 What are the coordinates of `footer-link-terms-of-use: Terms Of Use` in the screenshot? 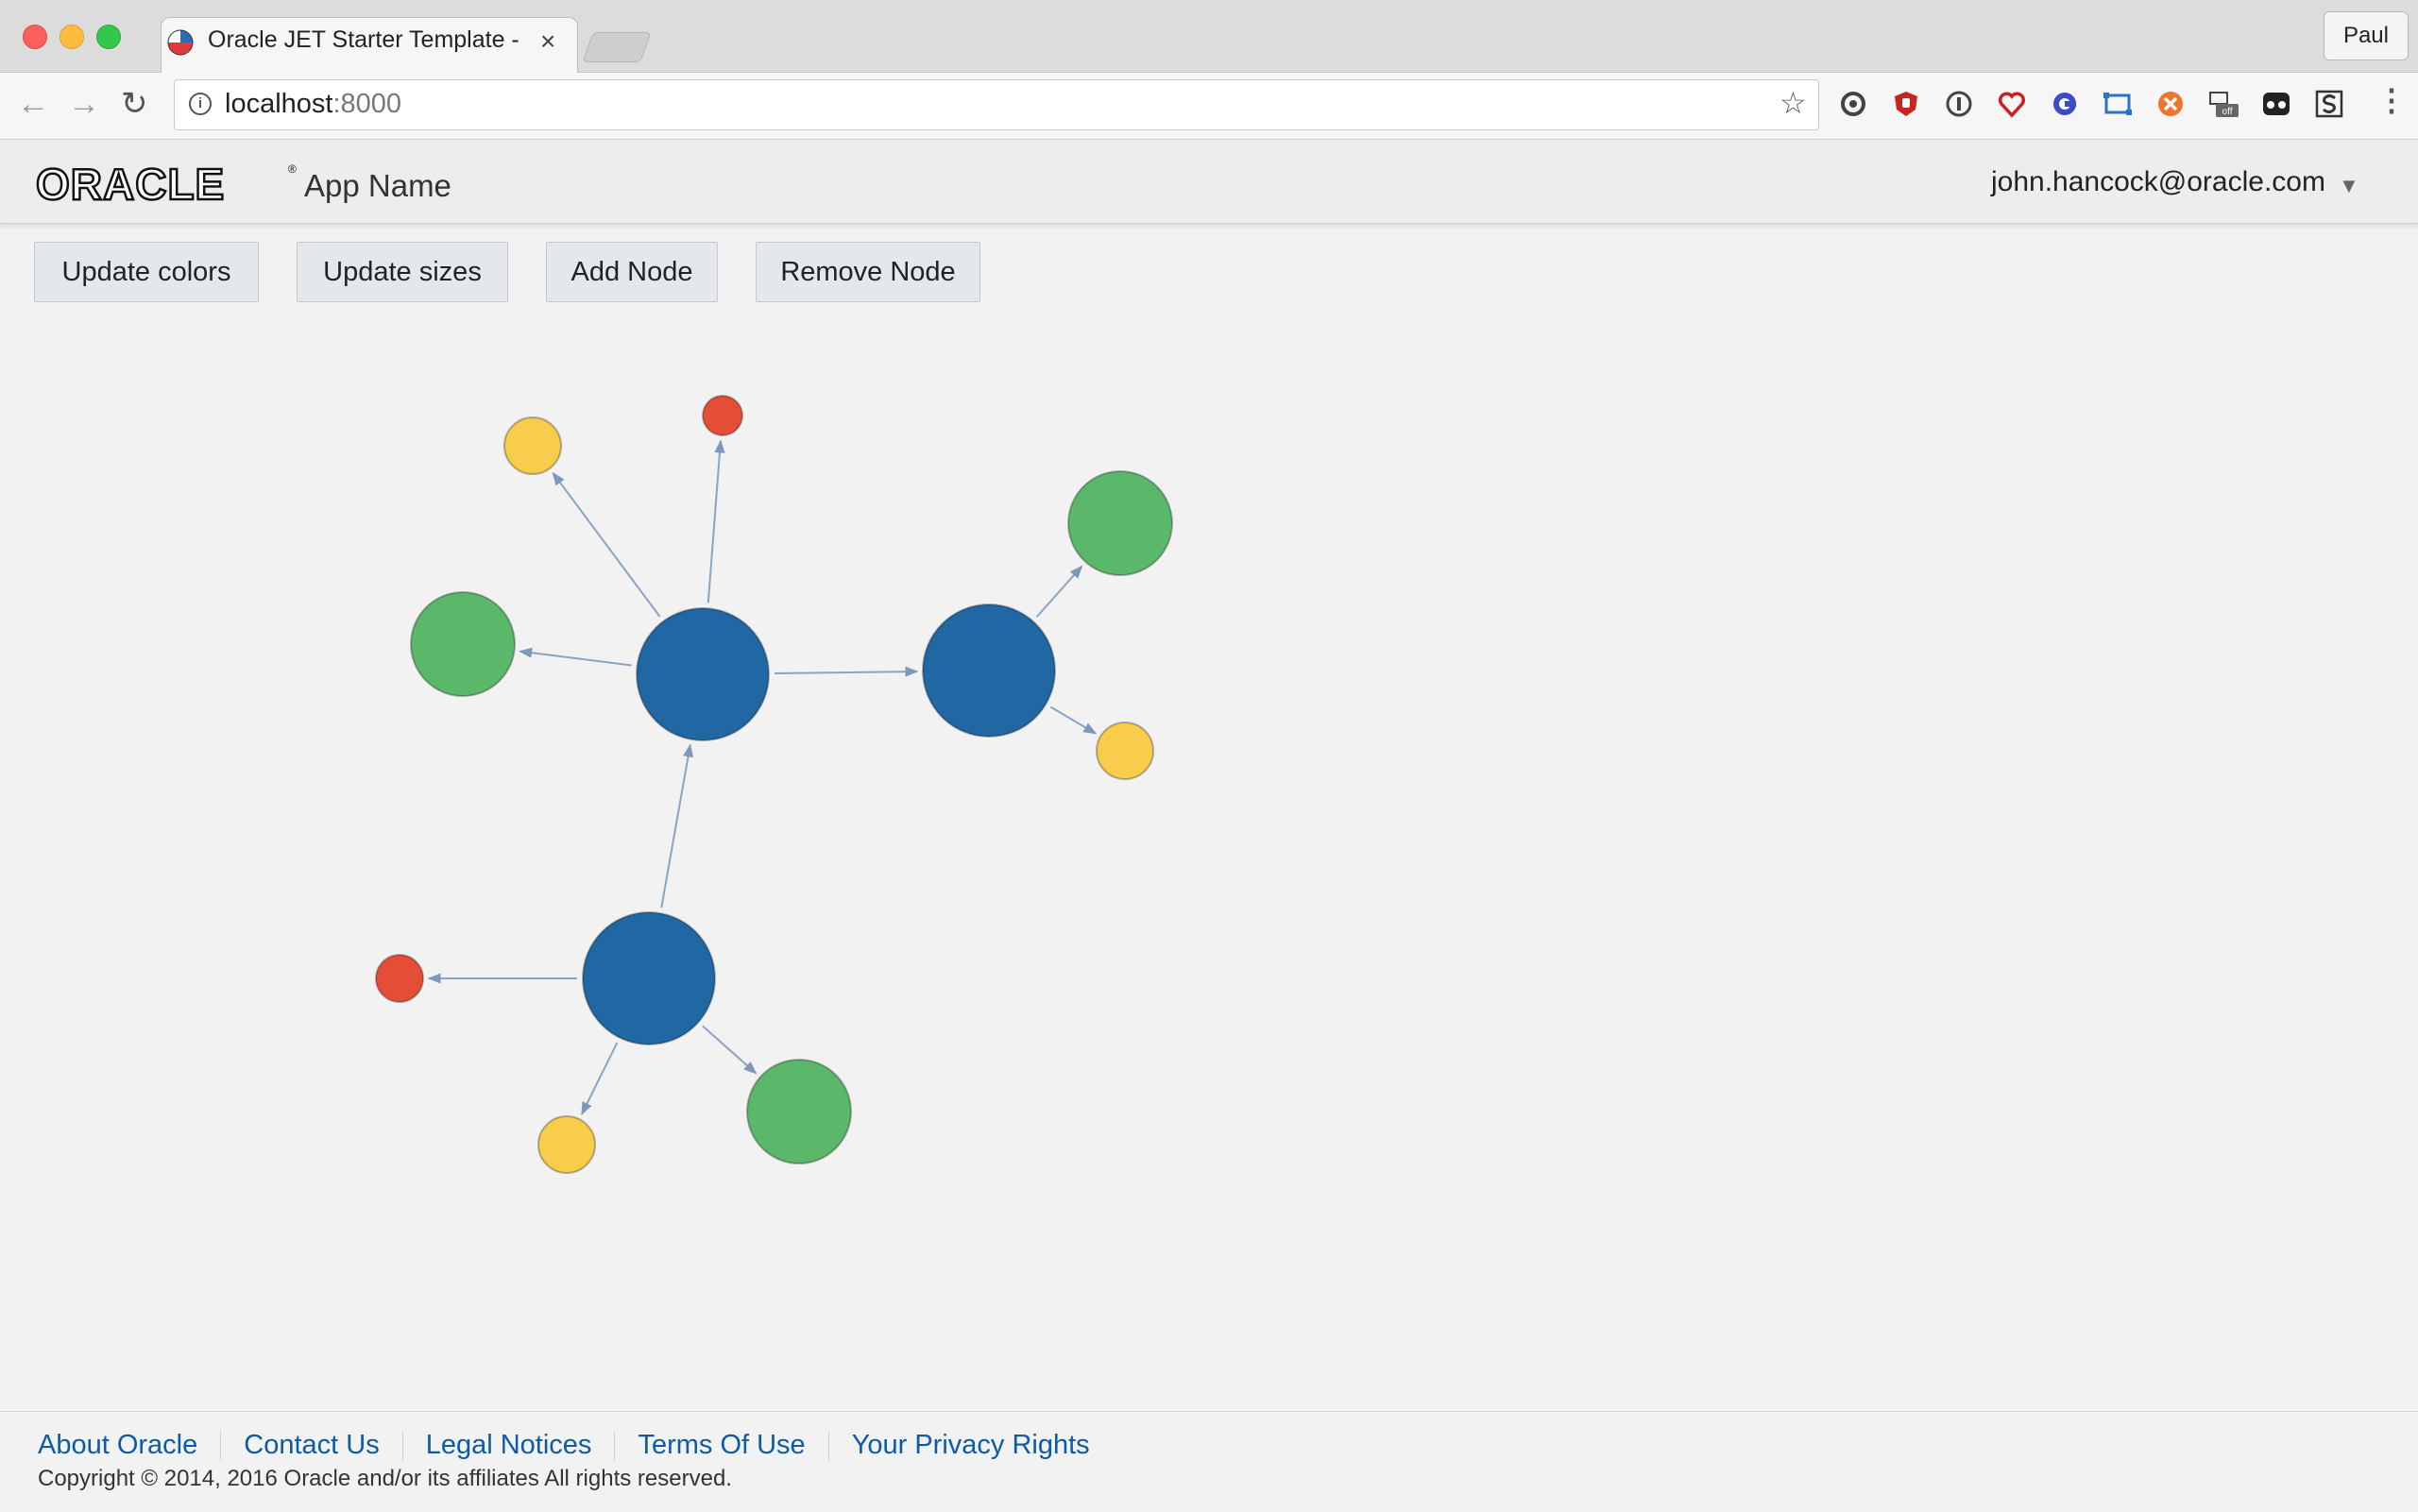 It's located at (721, 1445).